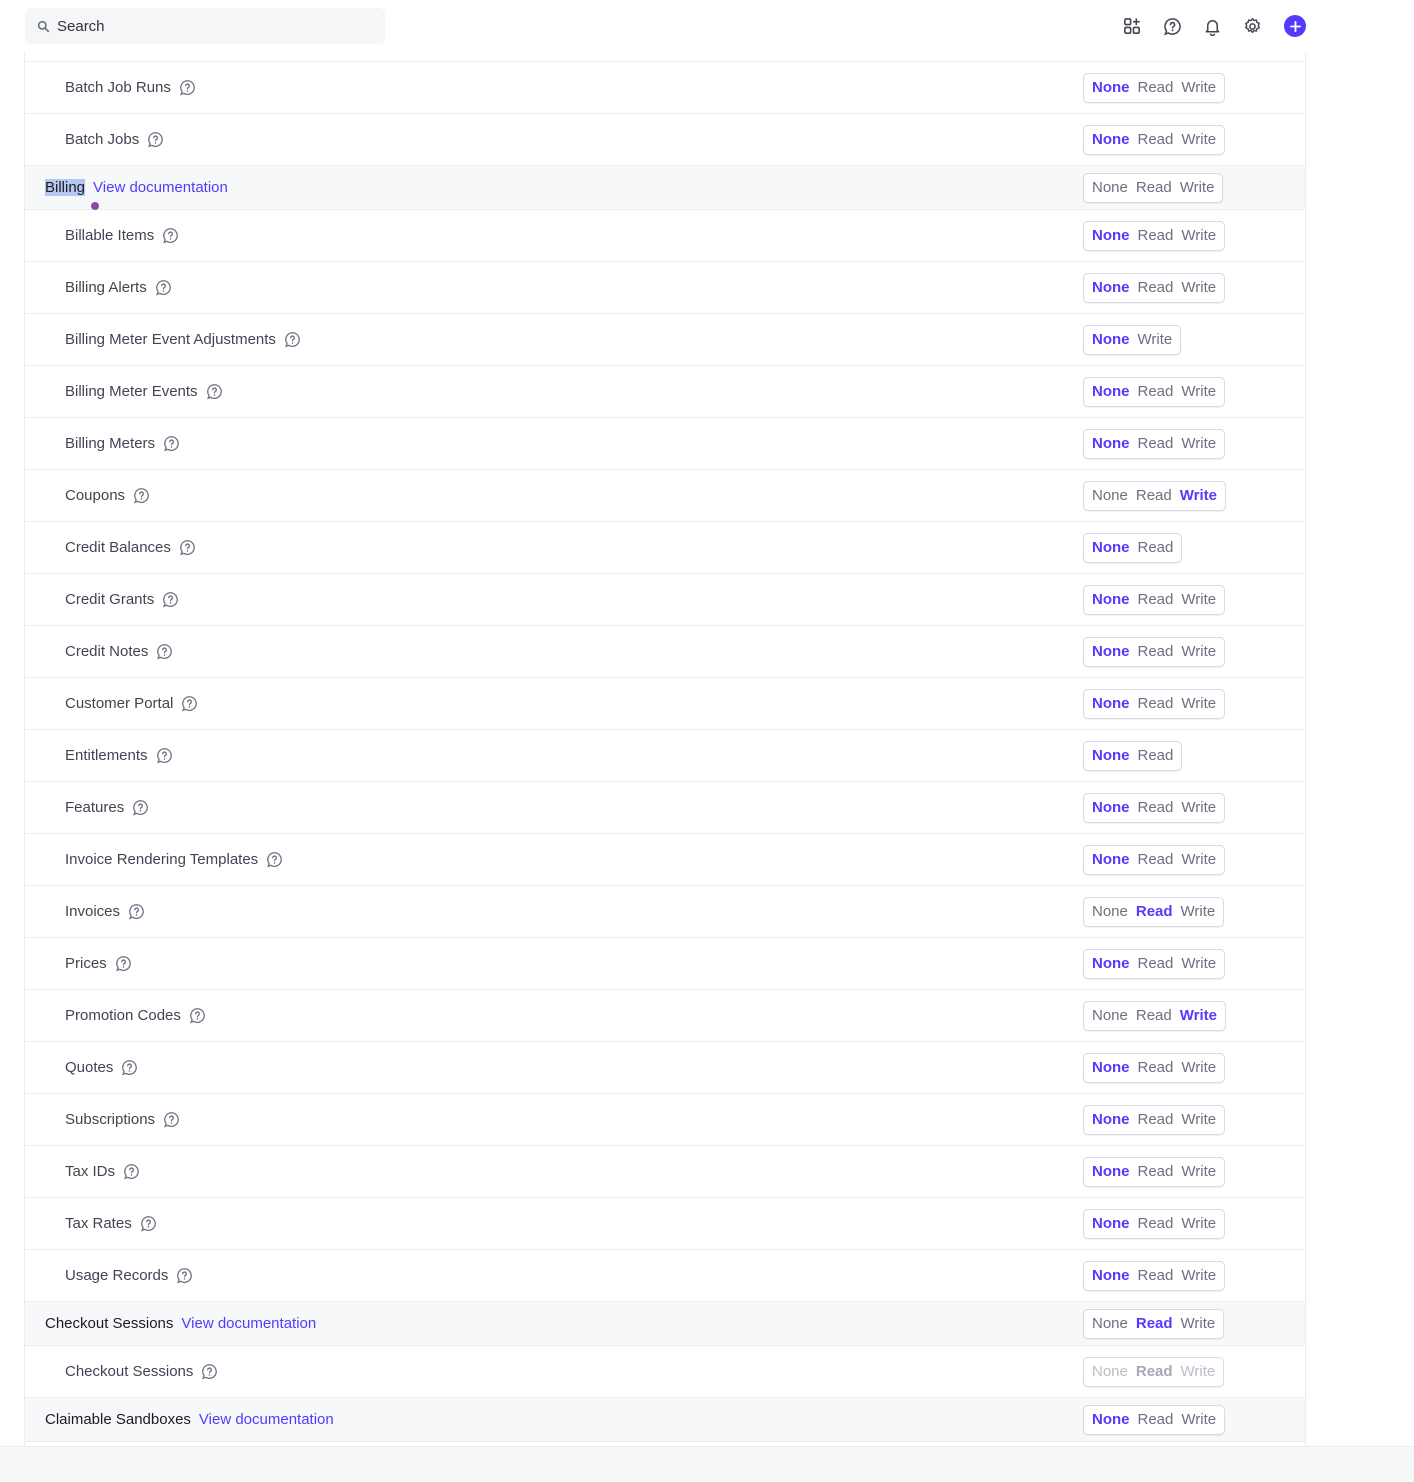 Image resolution: width=1414 pixels, height=1482 pixels. What do you see at coordinates (1212, 26) in the screenshot?
I see `bell-icon` at bounding box center [1212, 26].